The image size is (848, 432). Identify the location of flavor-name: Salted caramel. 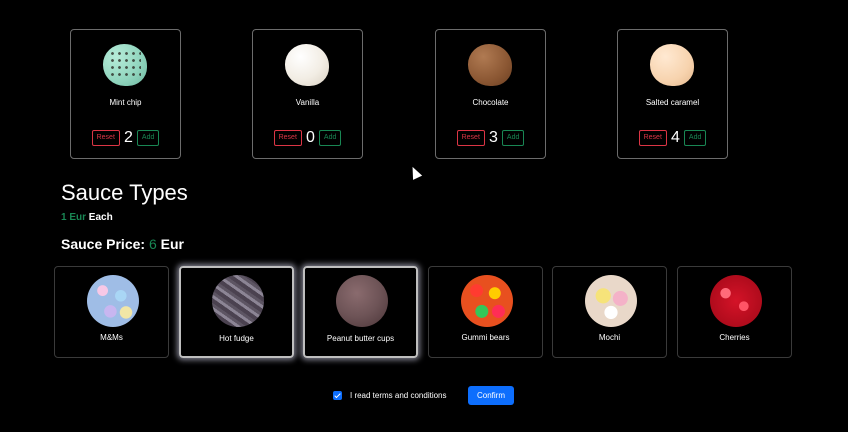
(672, 102).